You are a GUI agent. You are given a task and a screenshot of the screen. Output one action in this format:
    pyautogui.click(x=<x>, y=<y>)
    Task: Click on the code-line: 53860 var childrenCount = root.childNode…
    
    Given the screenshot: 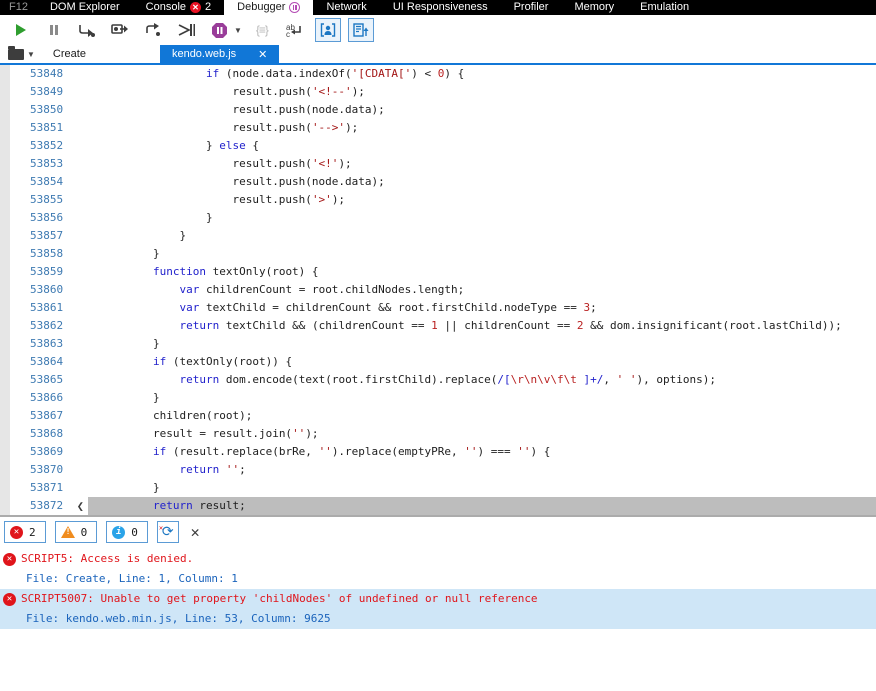 What is the action you would take?
    pyautogui.click(x=438, y=290)
    